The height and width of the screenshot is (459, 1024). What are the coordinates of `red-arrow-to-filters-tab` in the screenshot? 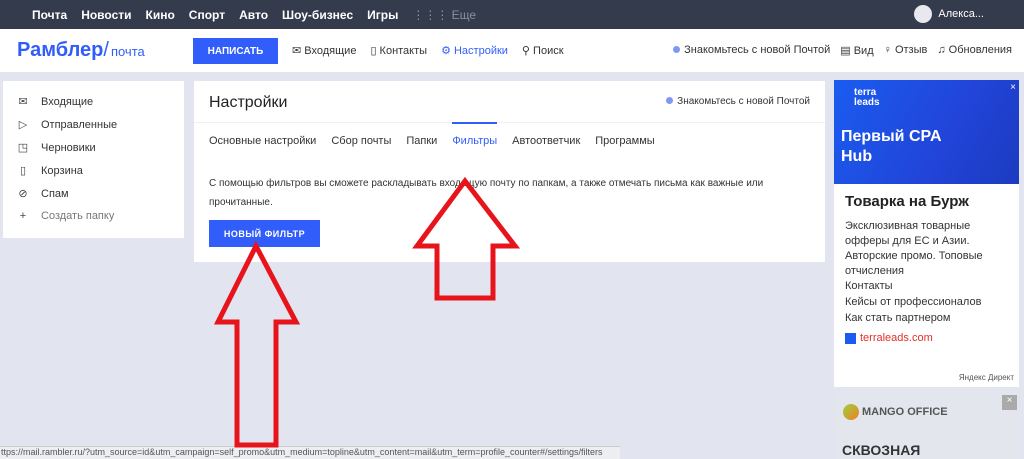 It's located at (466, 238).